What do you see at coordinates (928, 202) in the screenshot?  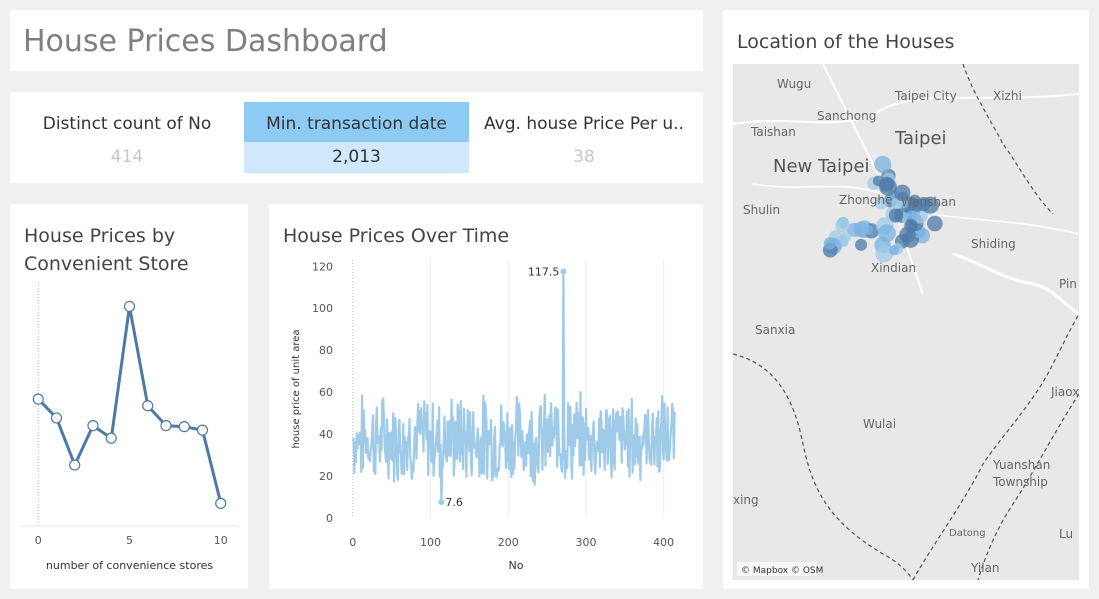 I see `map-place-label: Wenshan` at bounding box center [928, 202].